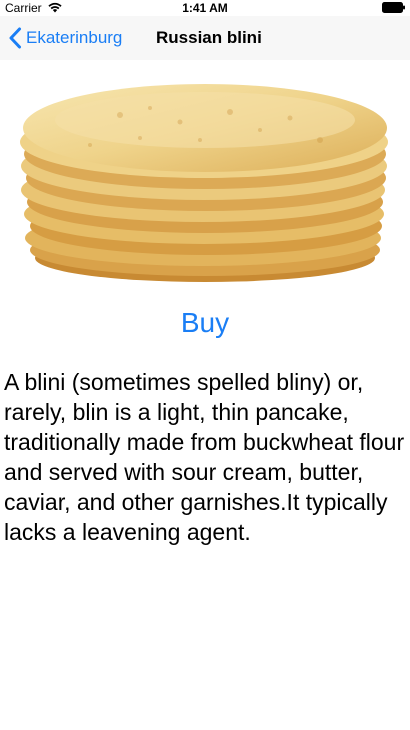 This screenshot has height=730, width=410. I want to click on back-button: Ekaterinburg, so click(65, 38).